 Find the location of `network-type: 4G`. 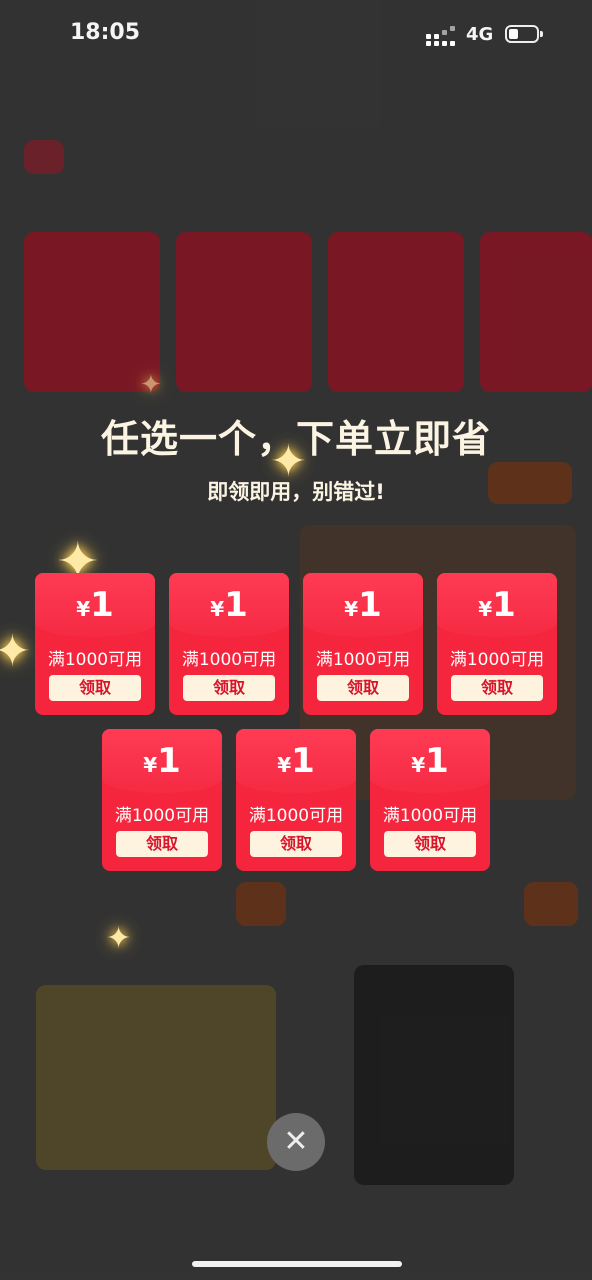

network-type: 4G is located at coordinates (480, 34).